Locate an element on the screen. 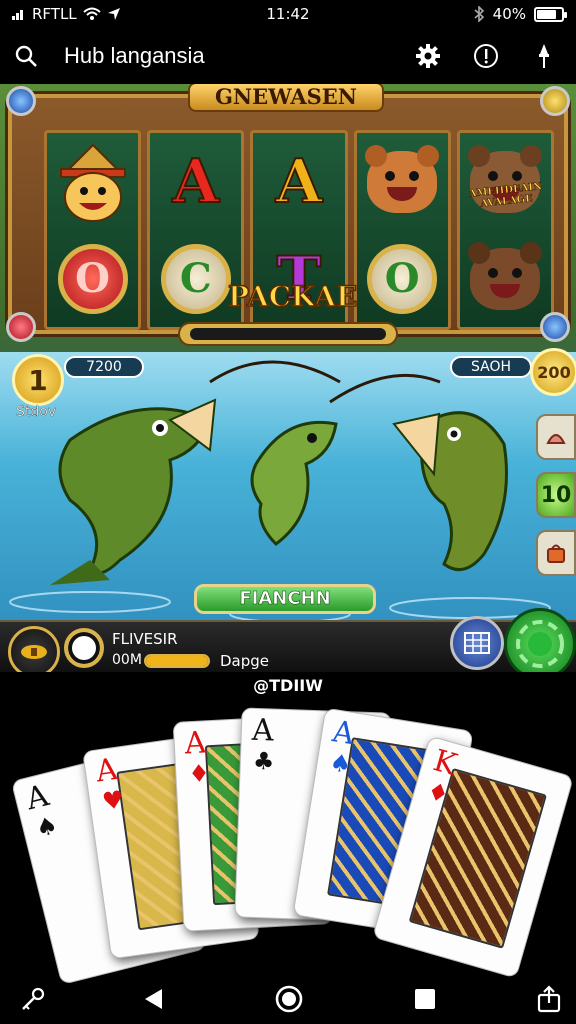  settings-icon is located at coordinates (428, 56).